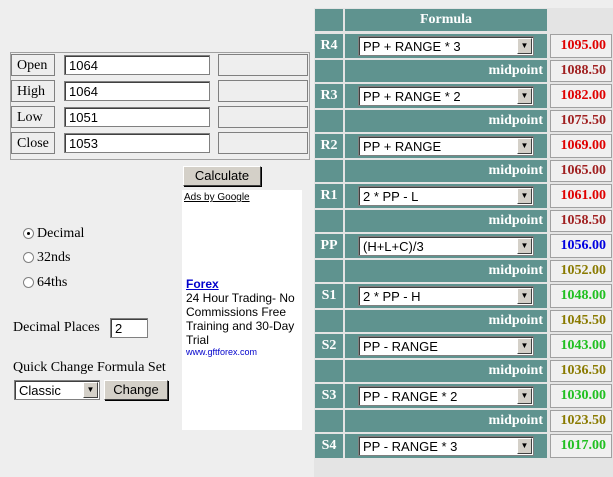 This screenshot has height=477, width=613. Describe the element at coordinates (56, 327) in the screenshot. I see `decimal-places-label: Decimal Places` at that location.